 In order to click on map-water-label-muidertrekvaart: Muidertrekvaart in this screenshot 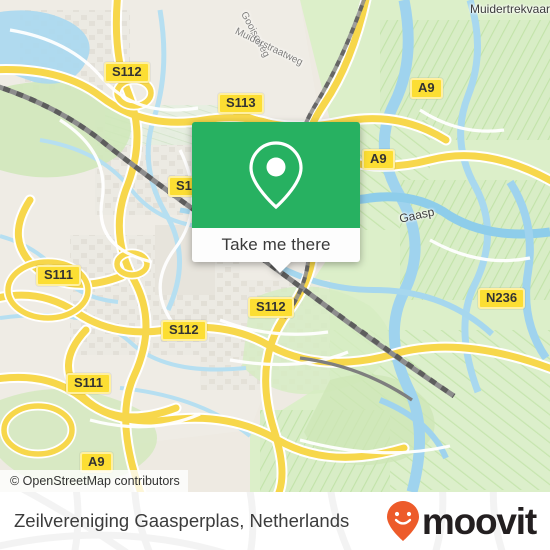, I will do `click(510, 9)`.